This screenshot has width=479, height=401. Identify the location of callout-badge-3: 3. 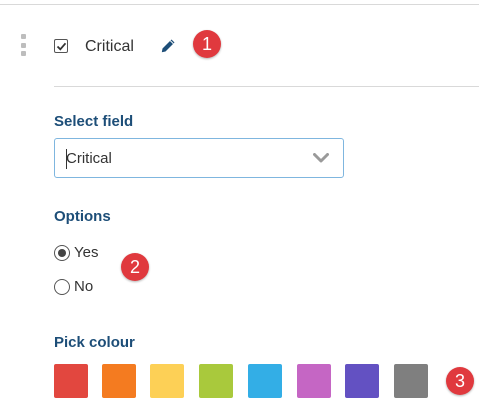
(460, 381).